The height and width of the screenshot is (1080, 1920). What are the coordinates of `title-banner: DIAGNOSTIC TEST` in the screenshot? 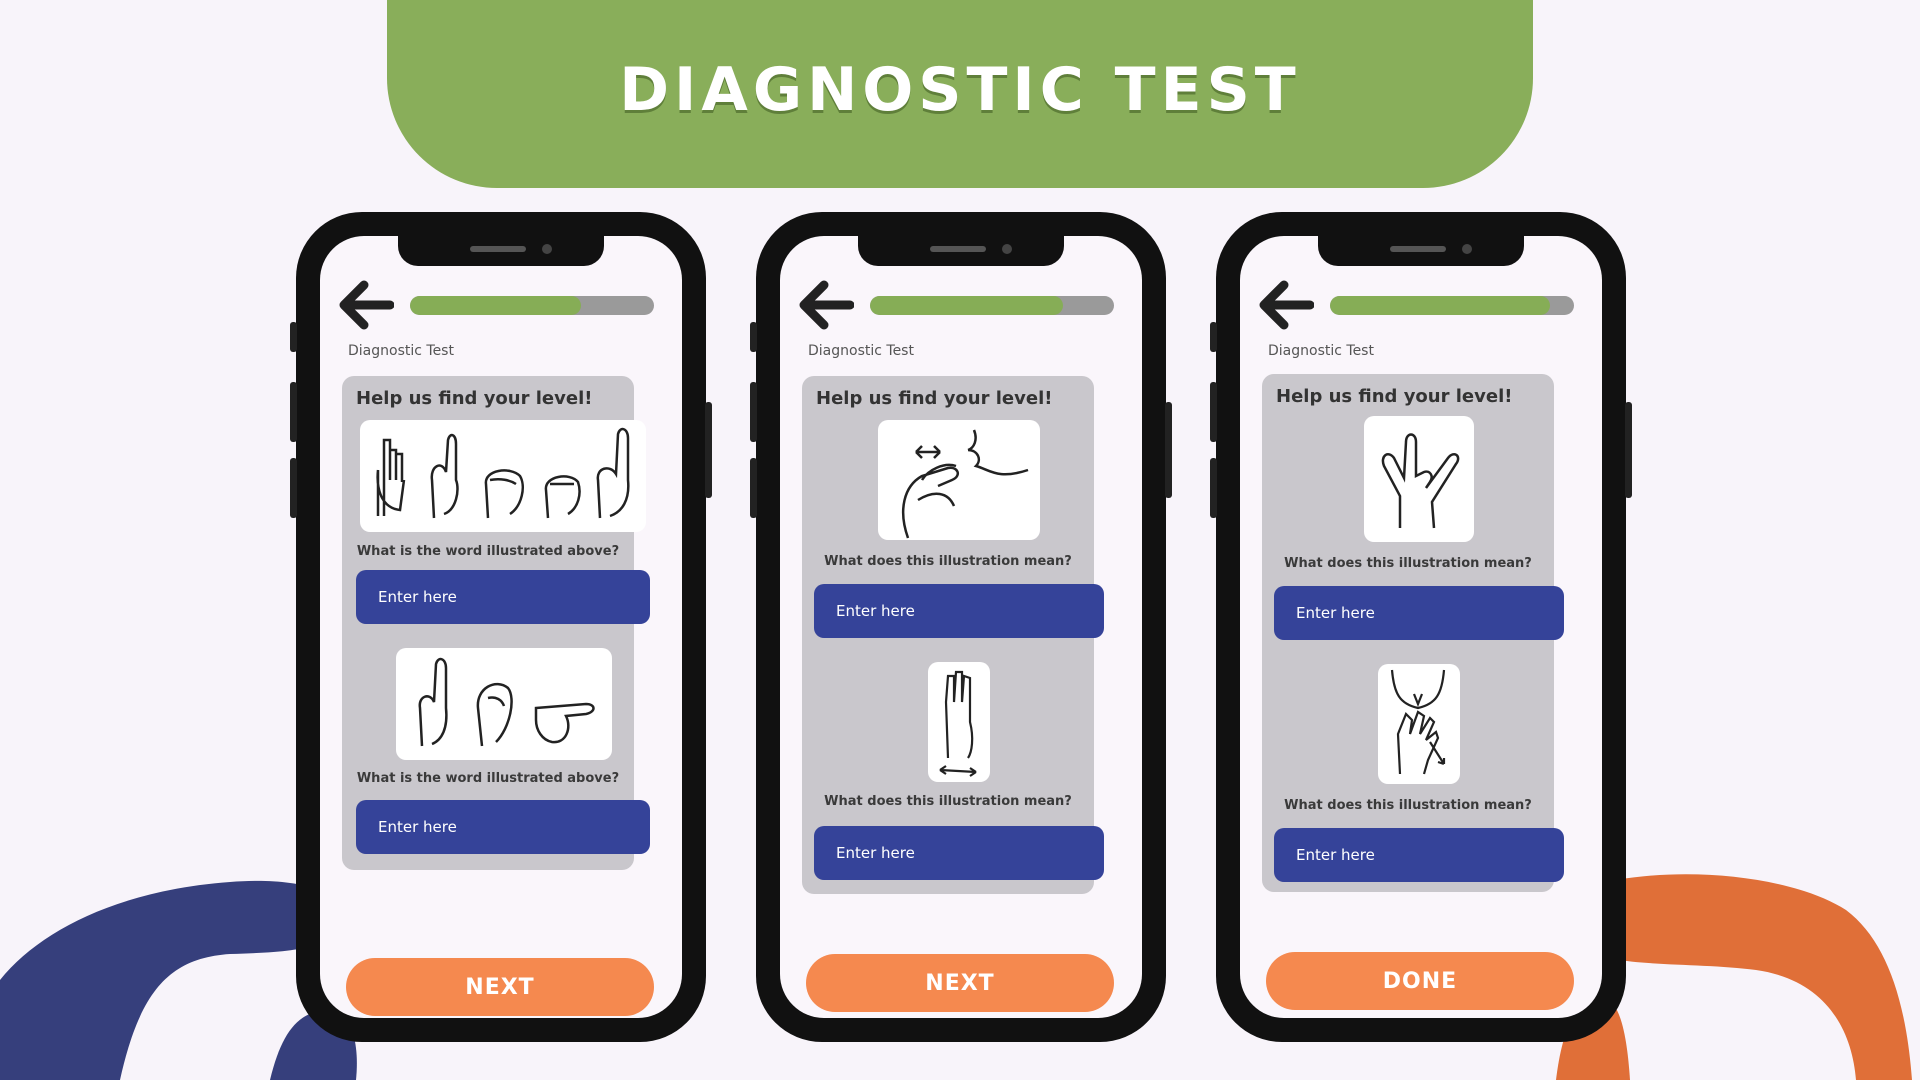 It's located at (960, 94).